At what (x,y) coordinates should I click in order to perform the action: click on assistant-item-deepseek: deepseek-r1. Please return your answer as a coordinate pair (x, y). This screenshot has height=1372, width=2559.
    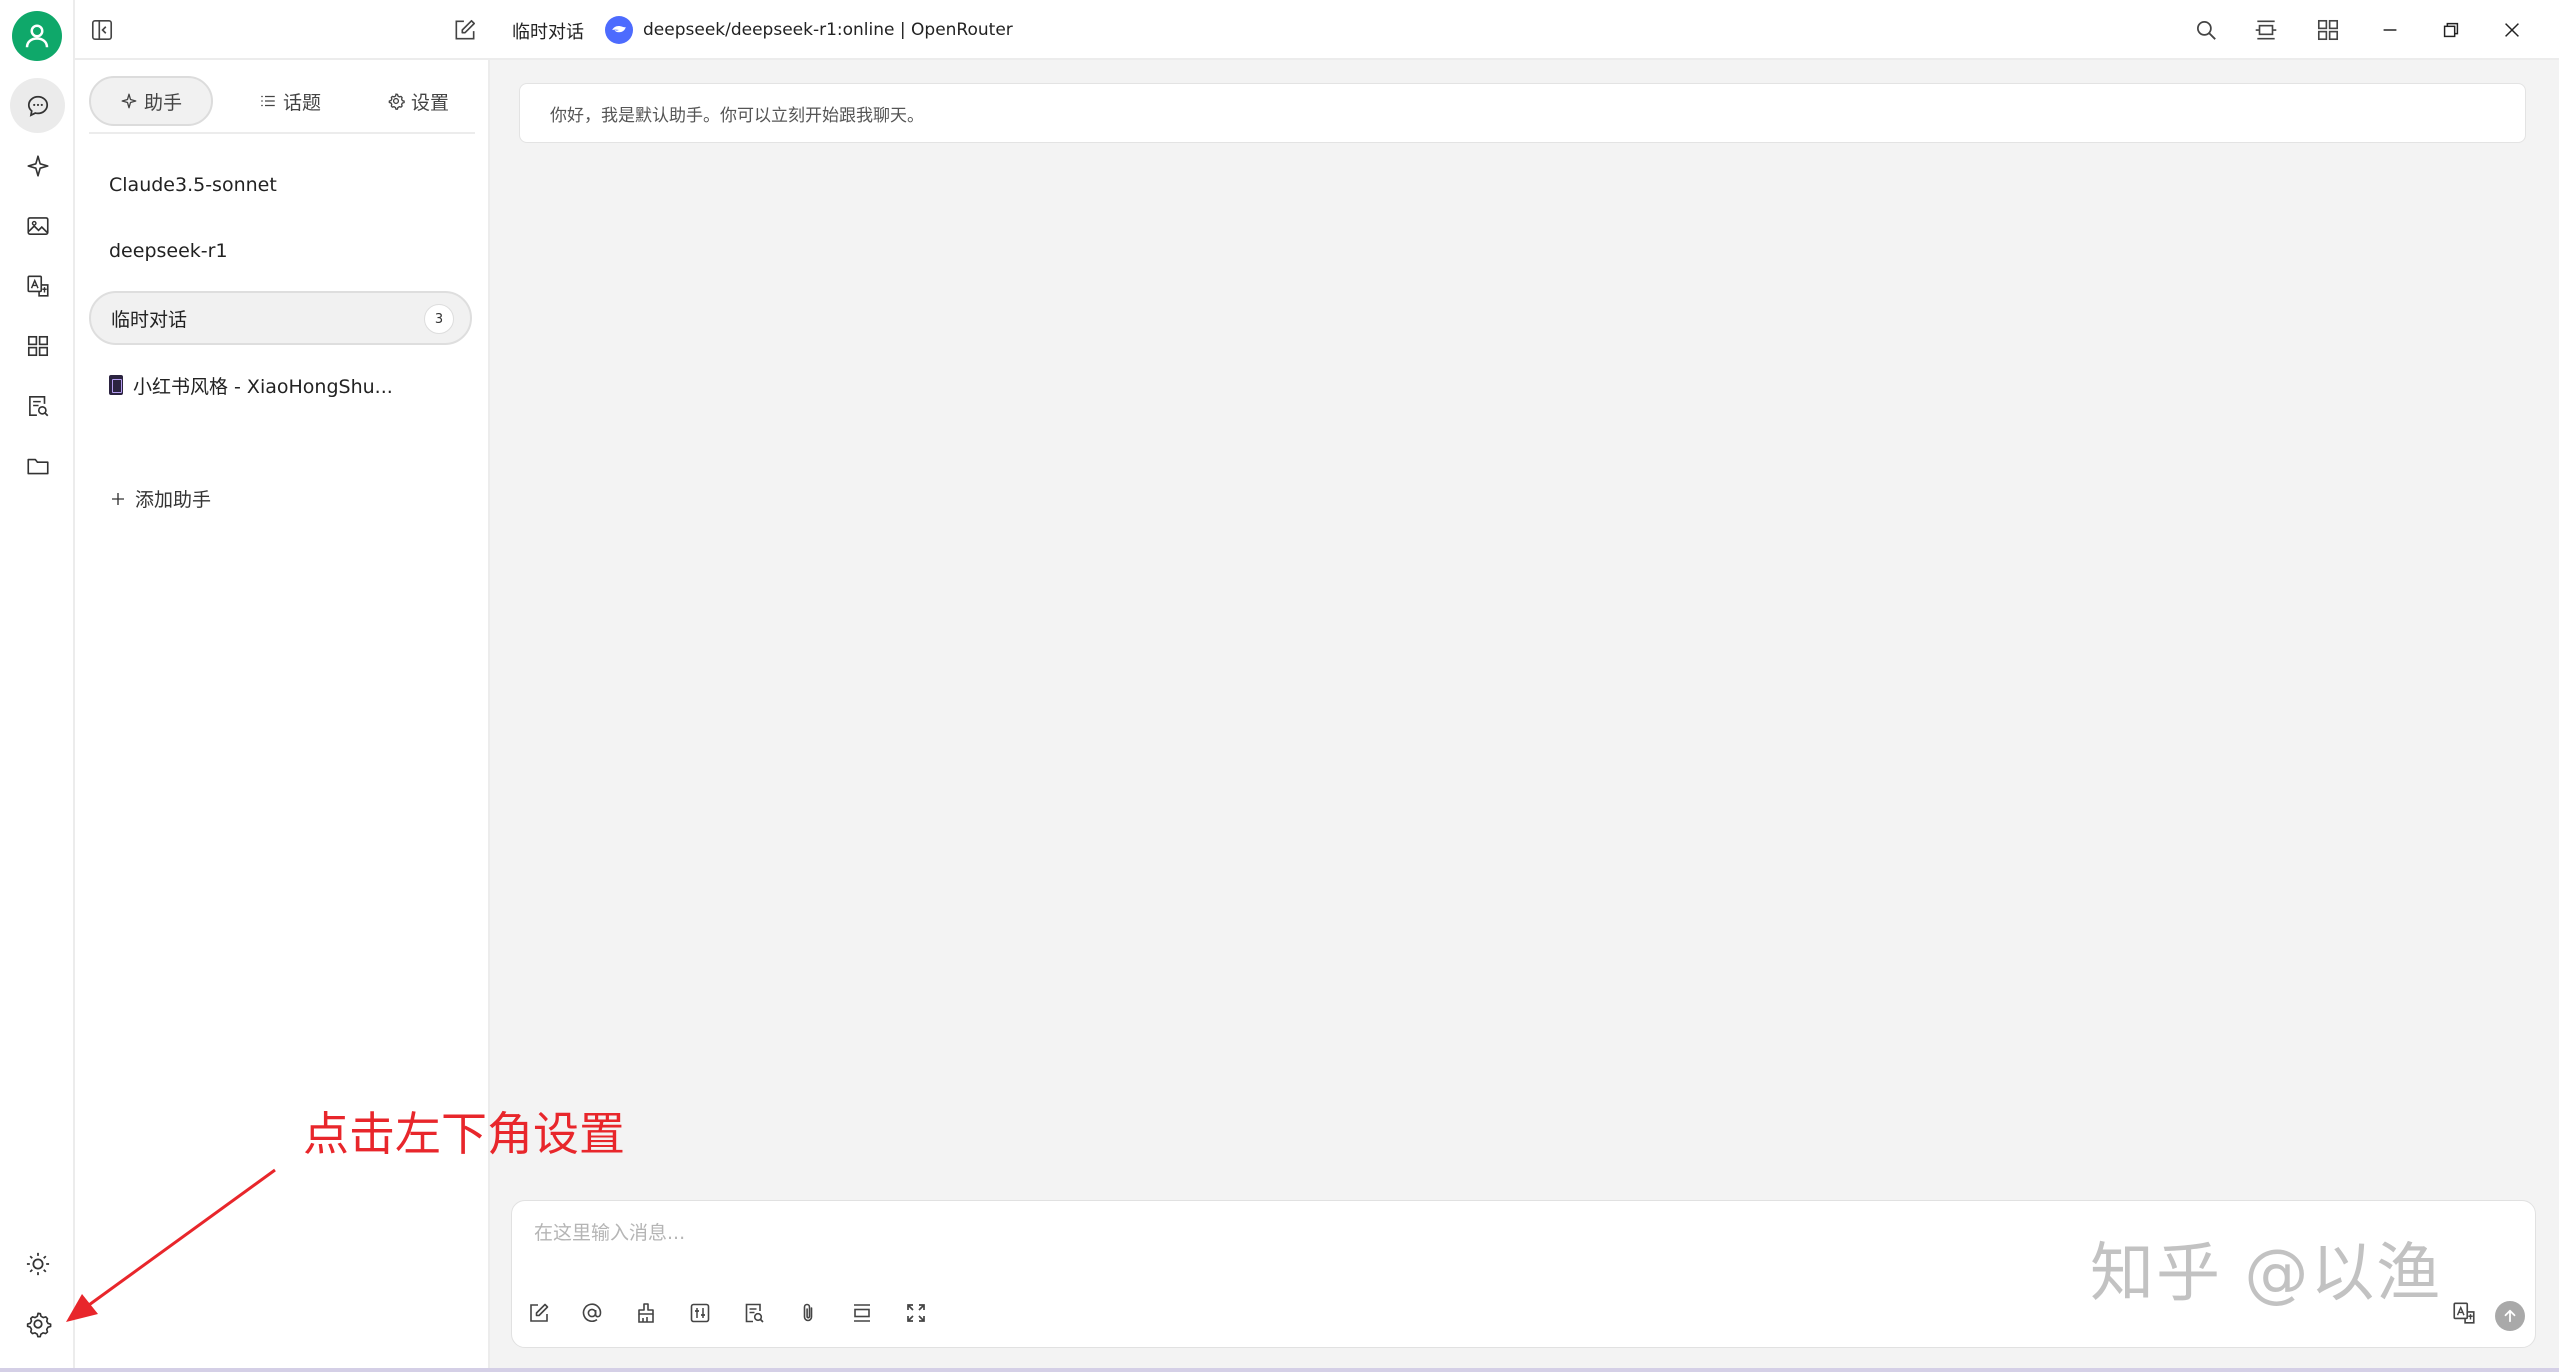
    Looking at the image, I should click on (280, 251).